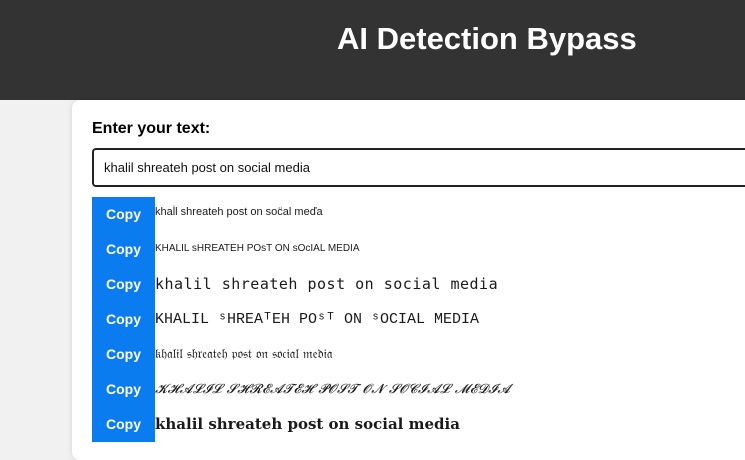 The width and height of the screenshot is (745, 460). Describe the element at coordinates (333, 389) in the screenshot. I see `result-text: 𝓚𝓗𝓐𝓛𝓘𝓛 𝓢𝓗𝓡𝓔𝓐𝓣𝓔𝓗 𝓟𝓞𝓢𝓣 𝓞𝓝 𝓢𝓞𝓒𝓘𝓐𝓛 𝓜𝓔𝓓𝓘𝓐` at that location.